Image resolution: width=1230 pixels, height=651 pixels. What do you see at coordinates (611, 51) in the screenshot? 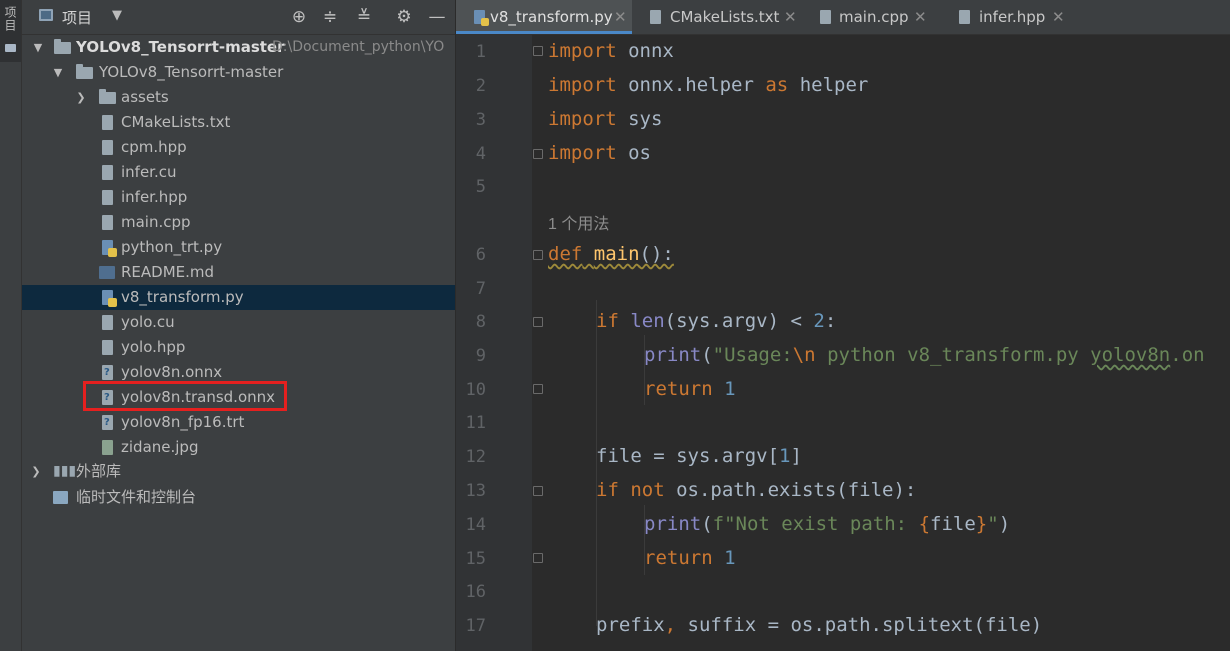
I see `code-line-1: import onnx` at bounding box center [611, 51].